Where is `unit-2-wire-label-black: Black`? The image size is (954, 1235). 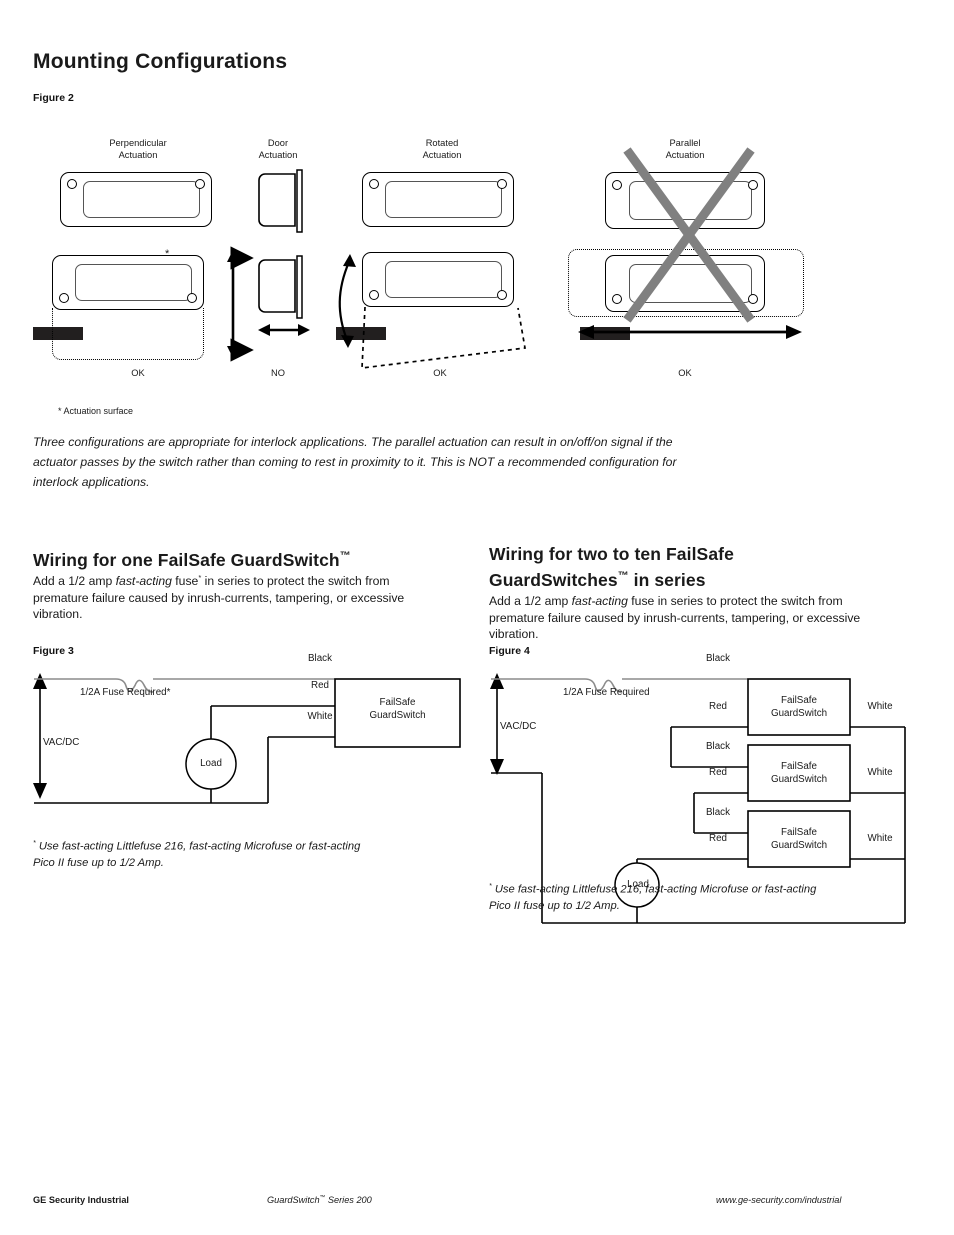
unit-2-wire-label-black: Black is located at coordinates (718, 746).